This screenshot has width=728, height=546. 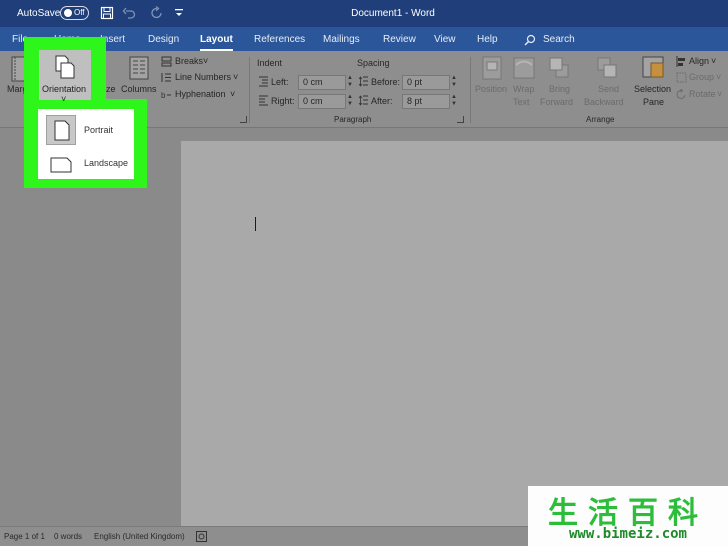 I want to click on portrait-option: Portrait, so click(x=86, y=128).